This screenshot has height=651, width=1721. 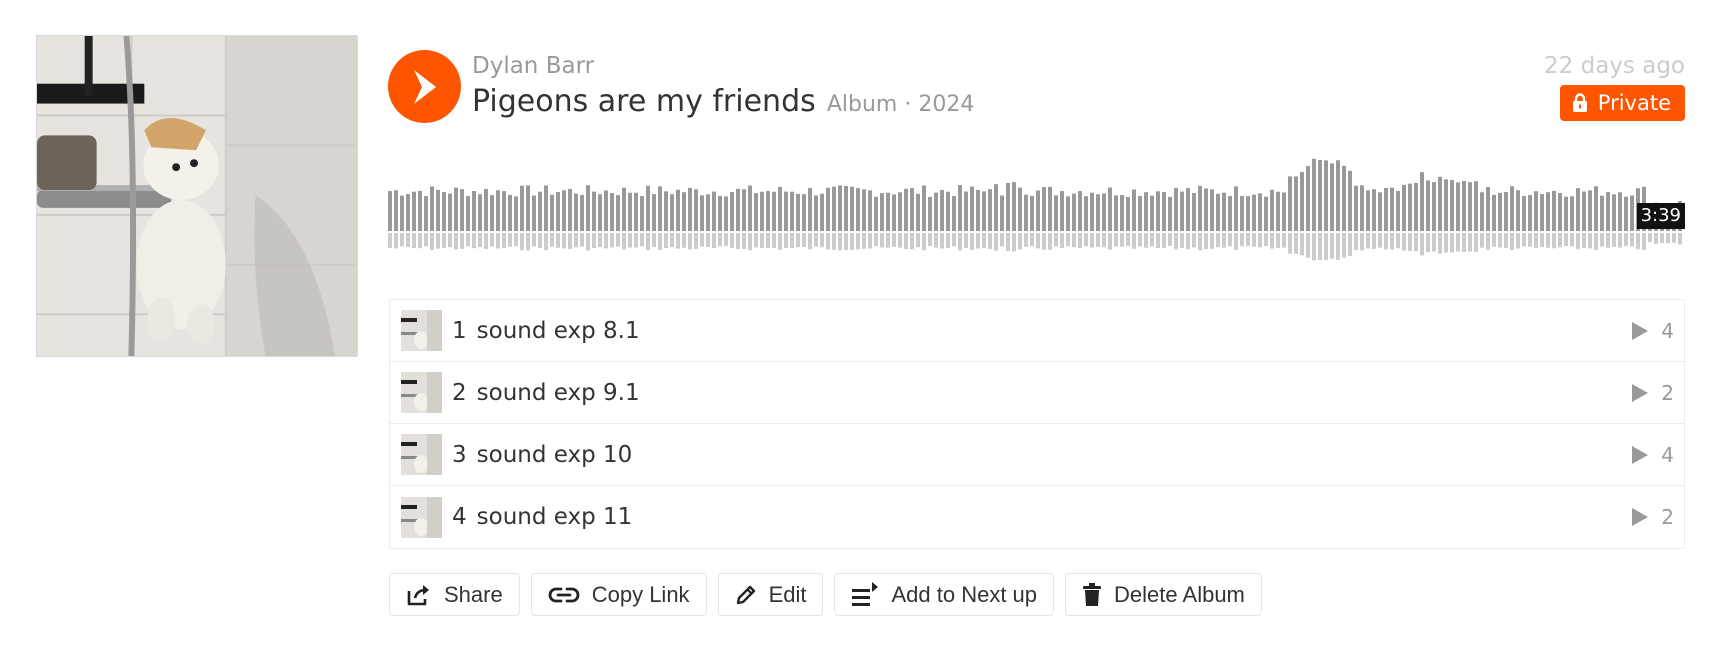 I want to click on album-artwork, so click(x=197, y=196).